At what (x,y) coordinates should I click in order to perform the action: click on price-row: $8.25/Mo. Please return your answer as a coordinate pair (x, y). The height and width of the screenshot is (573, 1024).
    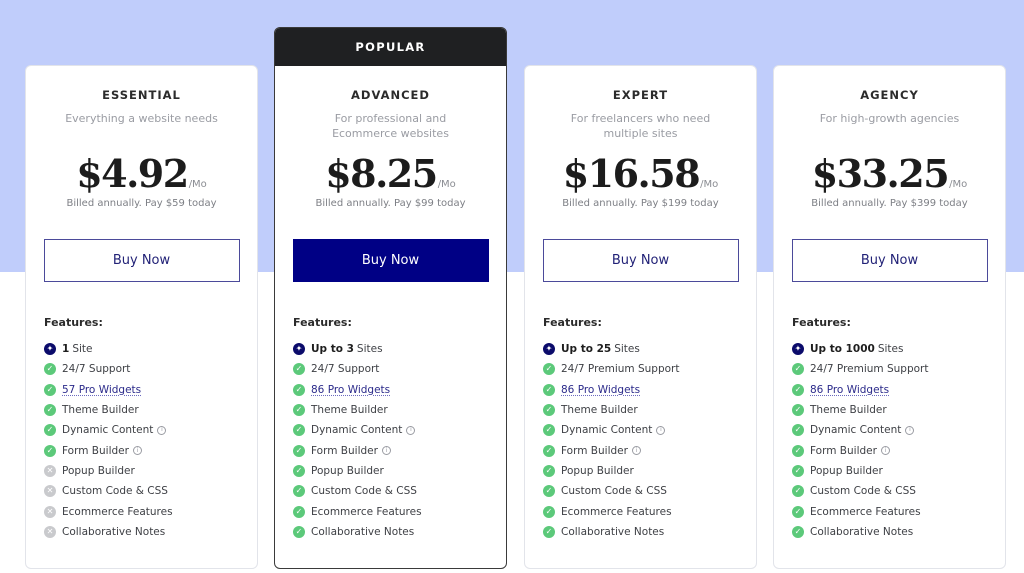
    Looking at the image, I should click on (390, 173).